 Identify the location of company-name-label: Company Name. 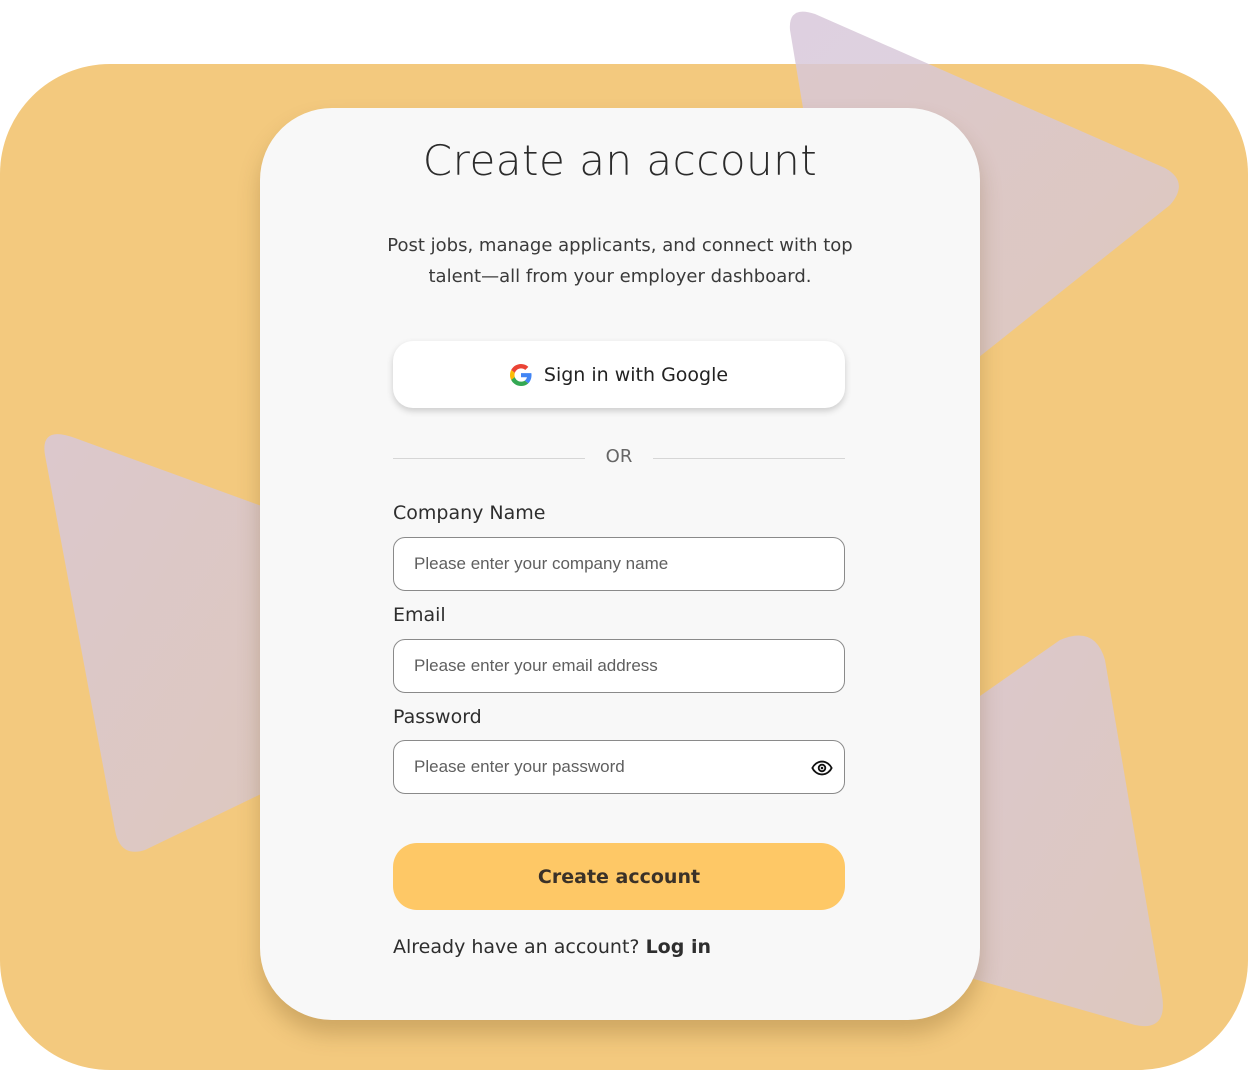
(469, 513).